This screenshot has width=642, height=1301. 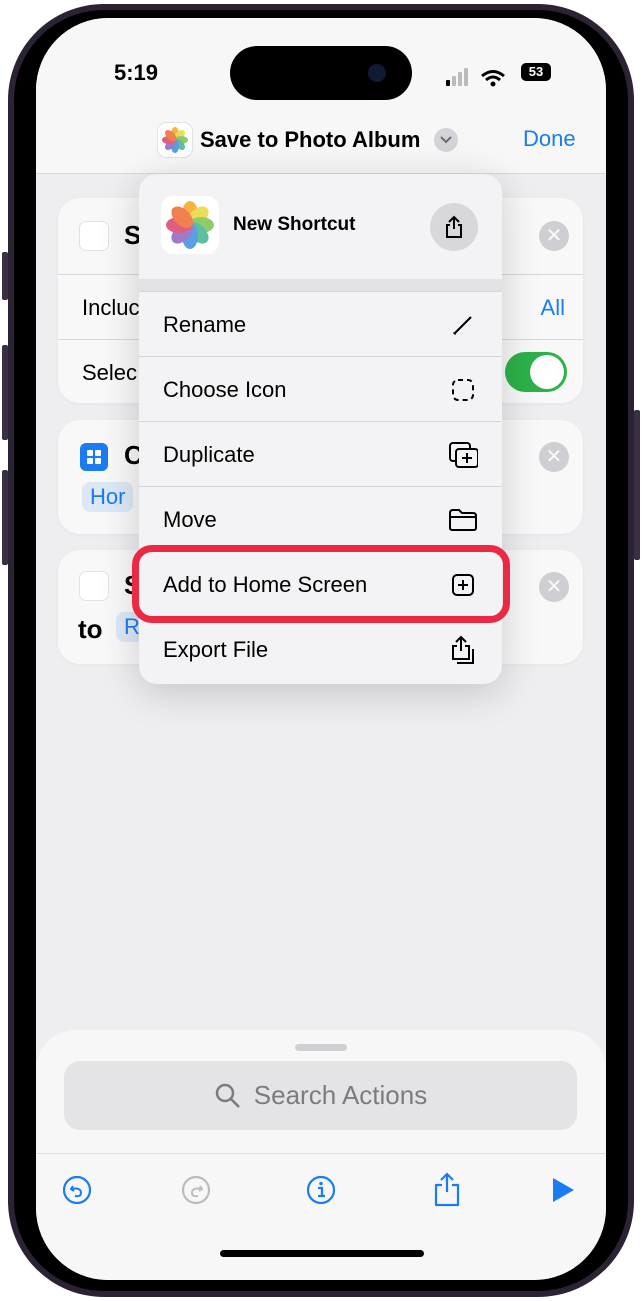 I want to click on share-button, so click(x=447, y=1189).